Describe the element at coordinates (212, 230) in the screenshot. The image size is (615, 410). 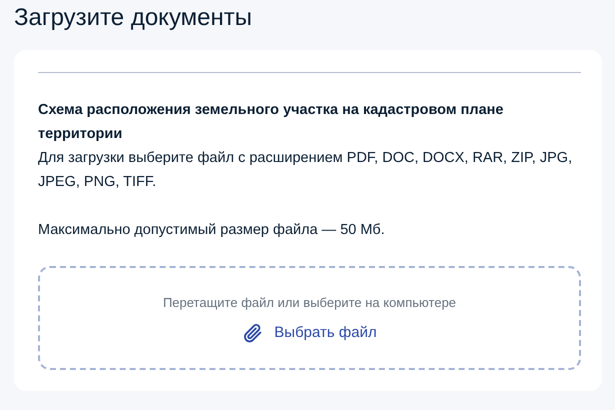
I see `size-limit: Максимально допустимый размер файла — 50 Мб.` at that location.